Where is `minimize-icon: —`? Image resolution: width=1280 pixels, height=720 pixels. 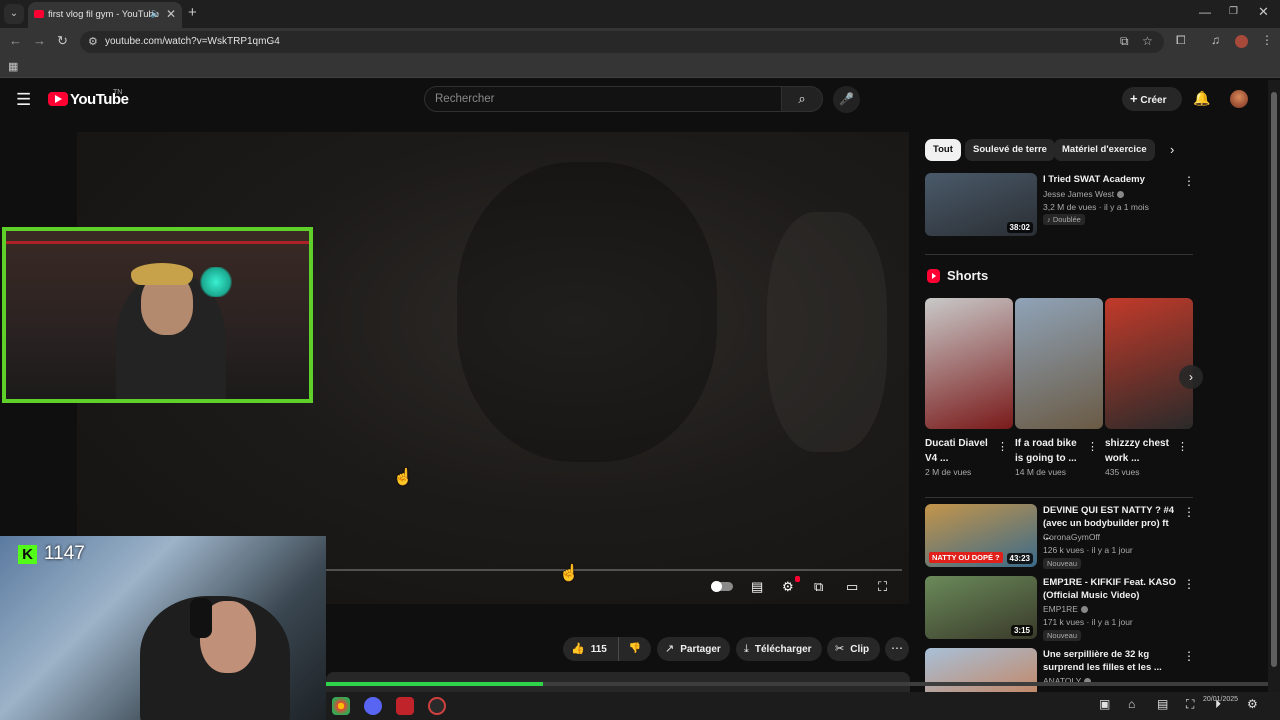 minimize-icon: — is located at coordinates (1205, 12).